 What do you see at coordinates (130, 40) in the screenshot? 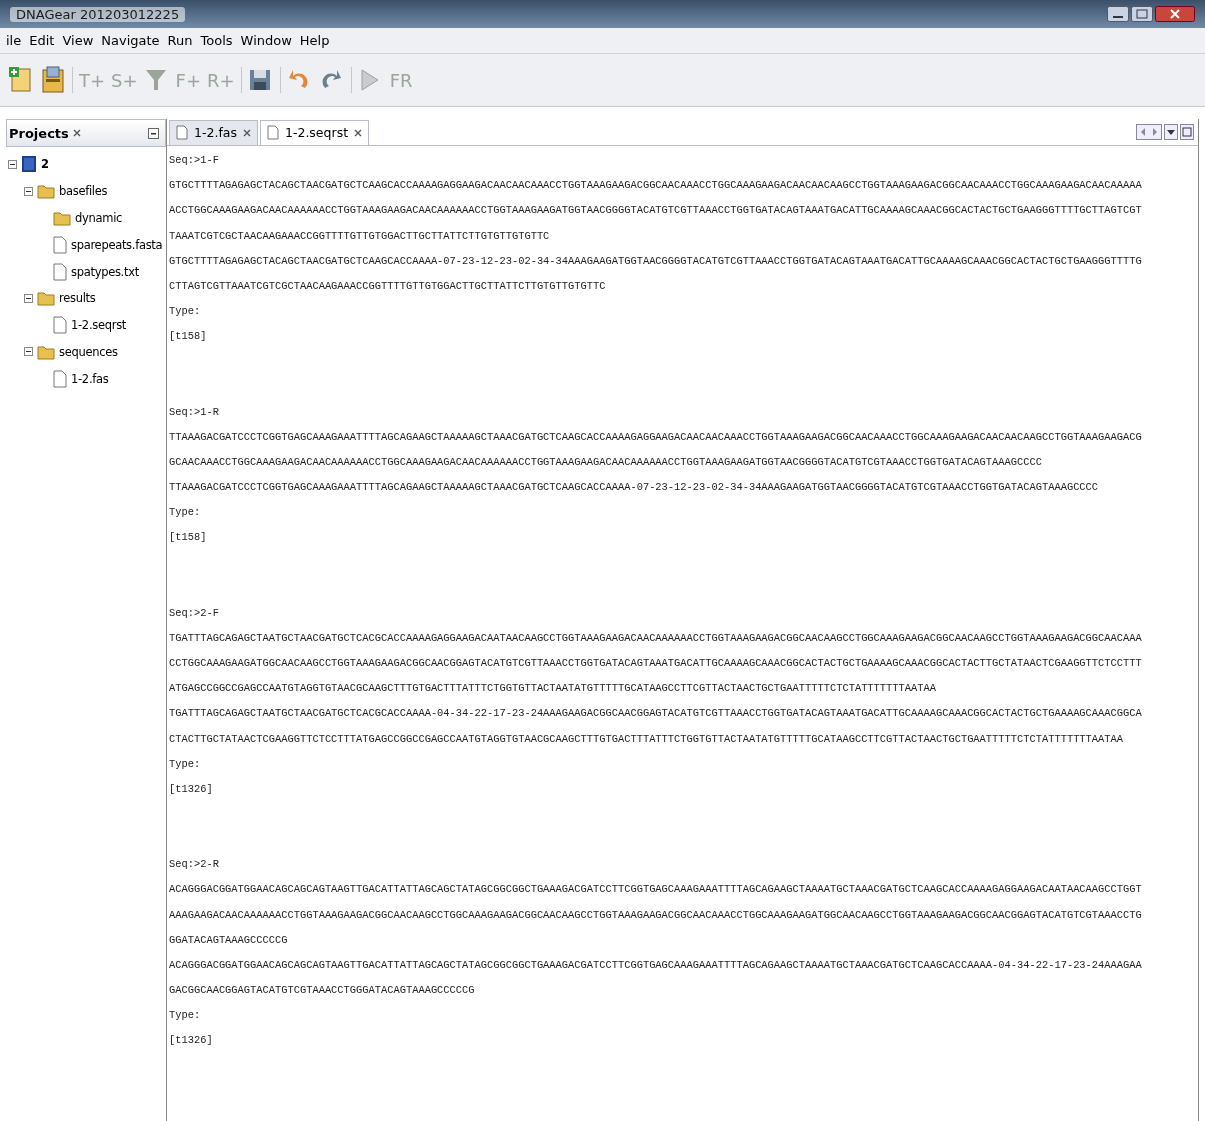
I see `menu-item: Navigate` at bounding box center [130, 40].